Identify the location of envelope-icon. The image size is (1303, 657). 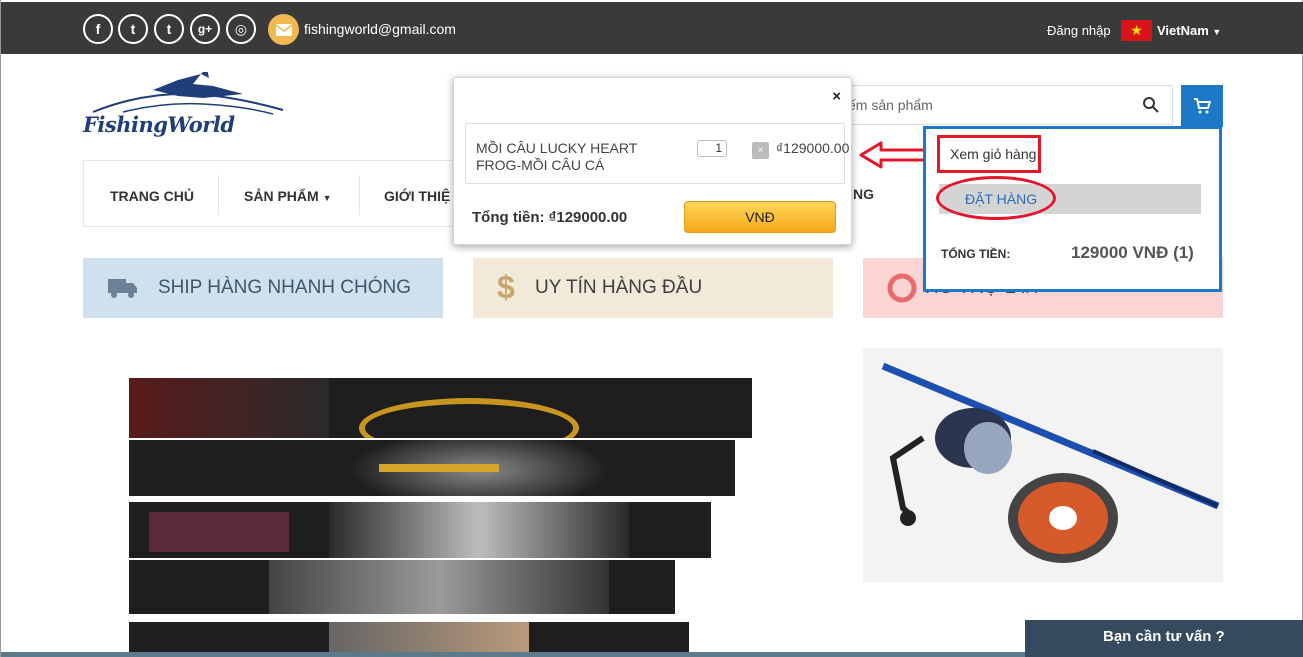
(283, 29).